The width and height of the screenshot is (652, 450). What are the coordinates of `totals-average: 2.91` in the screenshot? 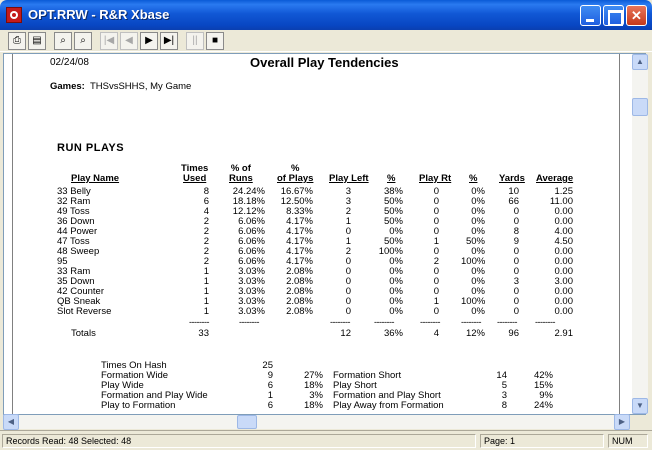 It's located at (564, 333).